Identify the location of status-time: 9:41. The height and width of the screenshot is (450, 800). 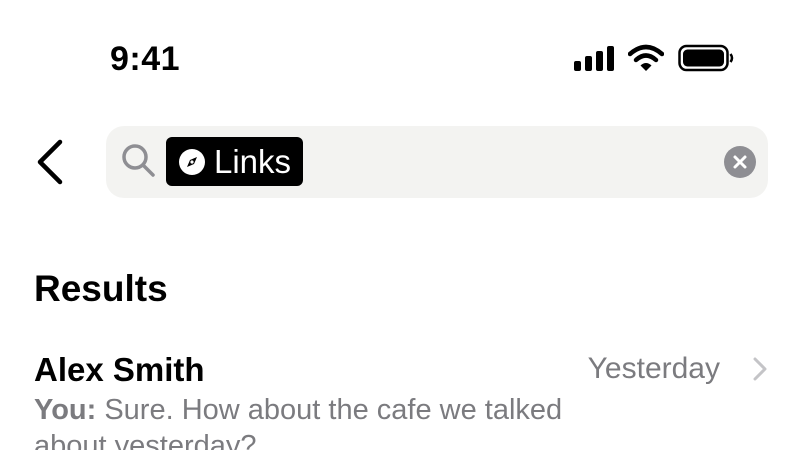
(145, 59).